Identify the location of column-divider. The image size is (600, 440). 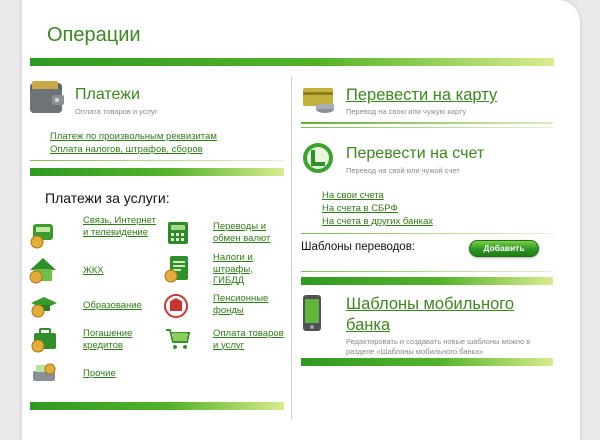
(291, 248).